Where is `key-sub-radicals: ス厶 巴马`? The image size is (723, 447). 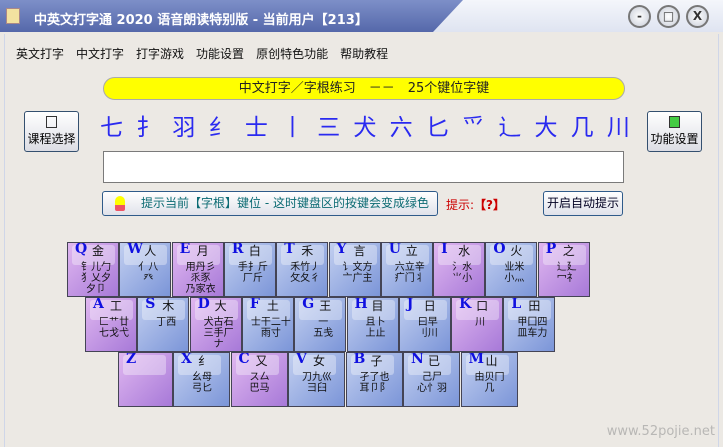
key-sub-radicals: ス厶 巴马 is located at coordinates (259, 383).